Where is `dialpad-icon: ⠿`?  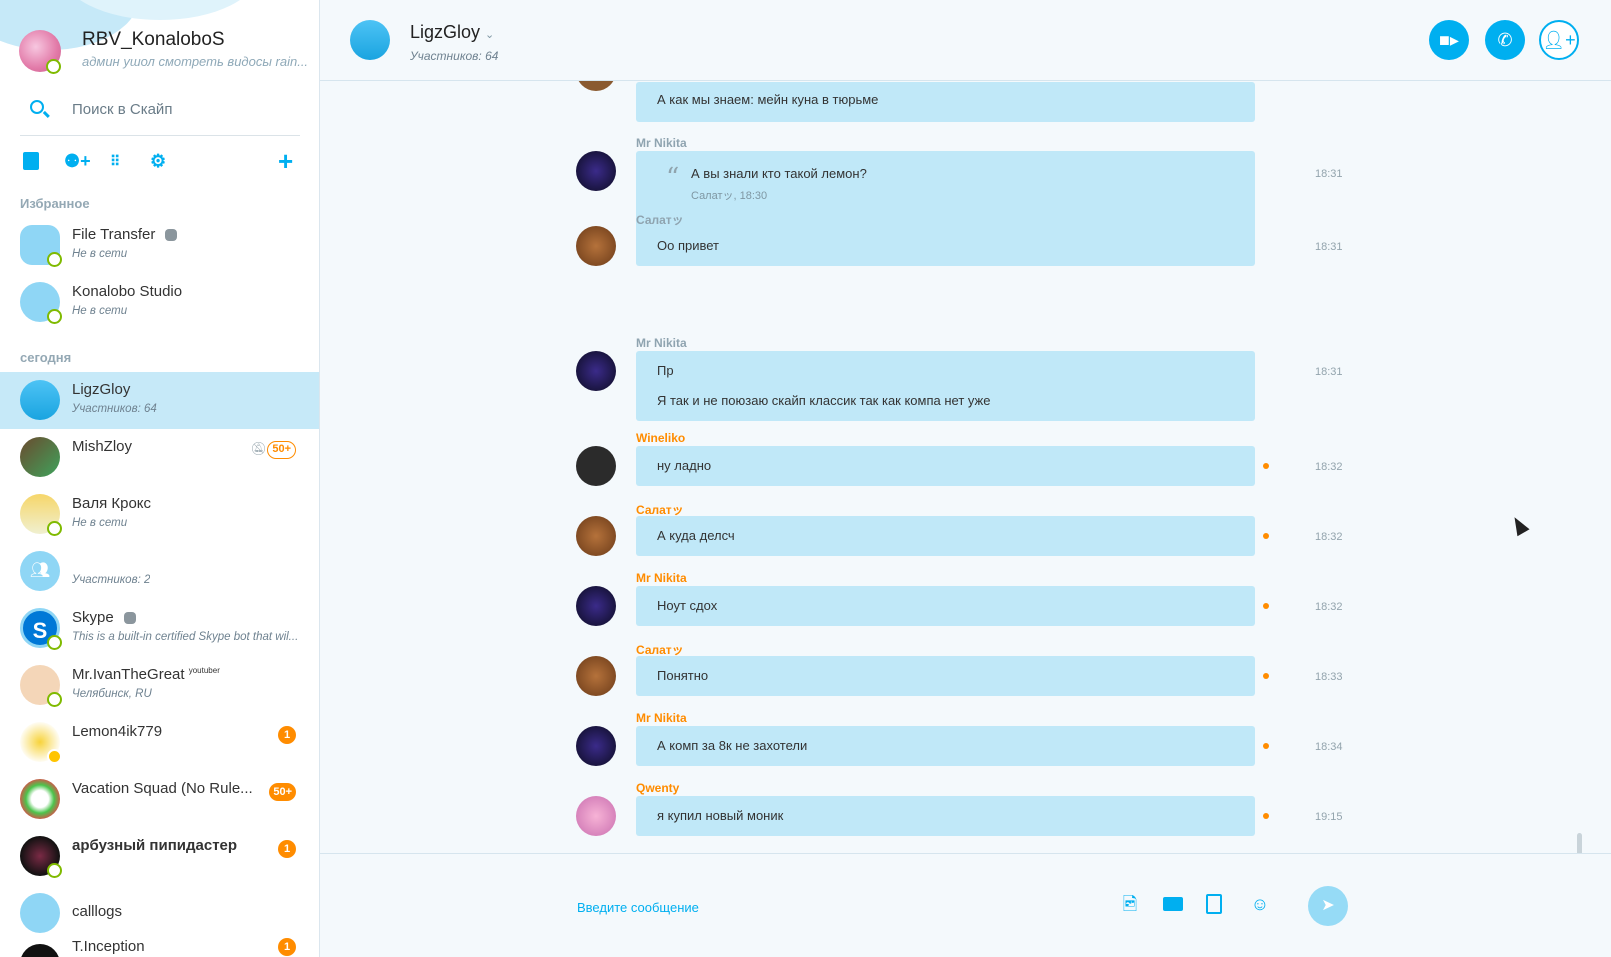 dialpad-icon: ⠿ is located at coordinates (115, 161).